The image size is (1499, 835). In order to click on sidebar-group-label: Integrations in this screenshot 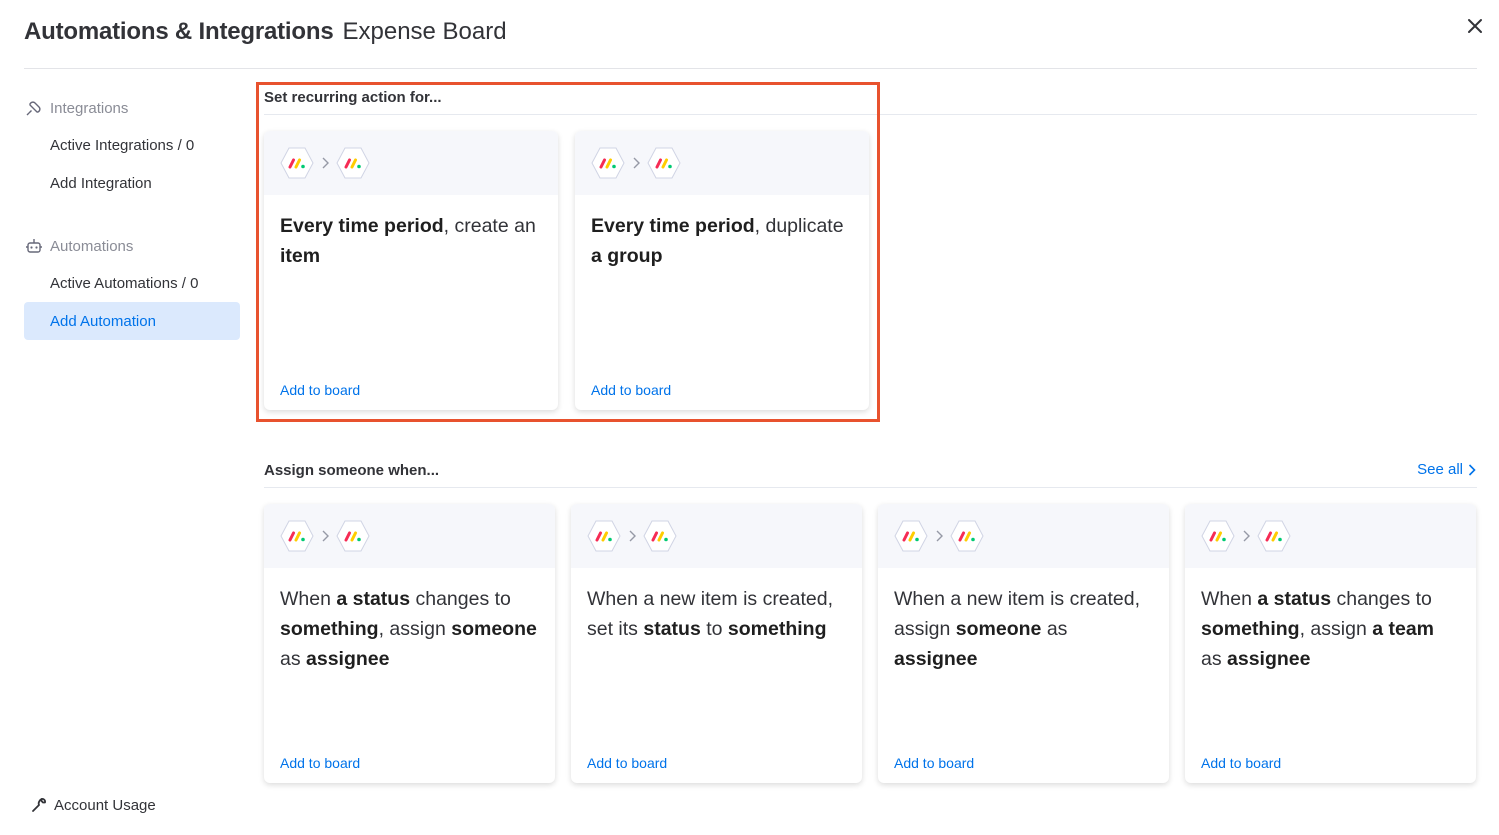, I will do `click(89, 108)`.